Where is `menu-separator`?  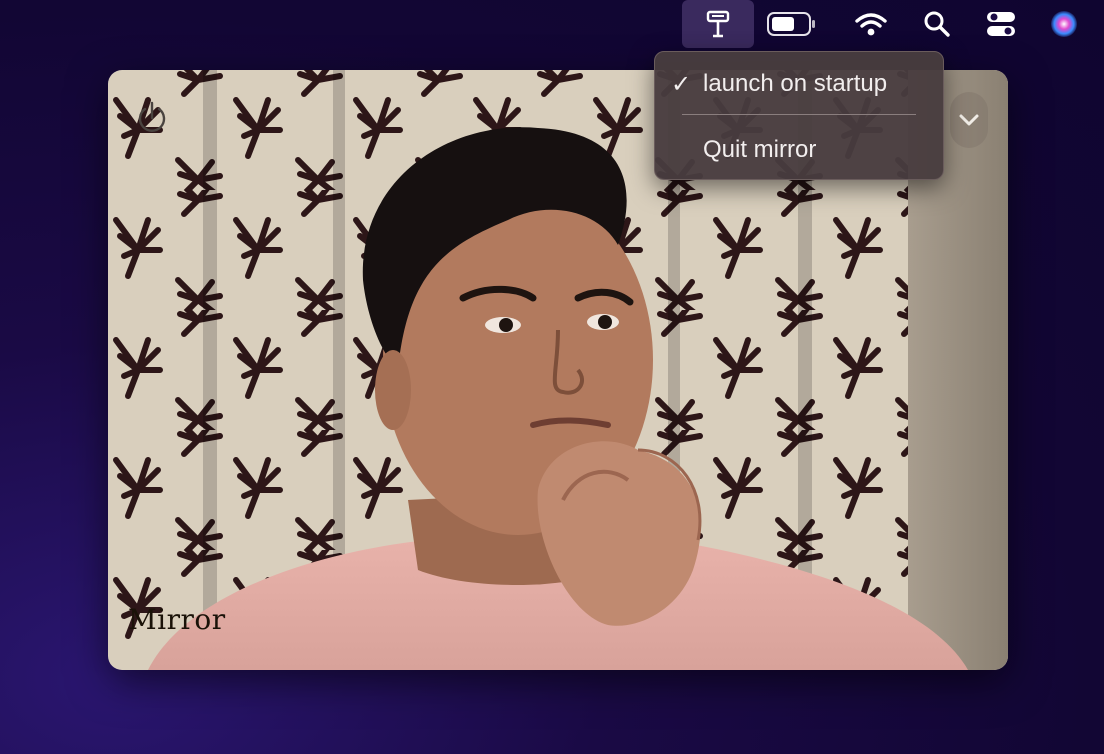
menu-separator is located at coordinates (799, 114).